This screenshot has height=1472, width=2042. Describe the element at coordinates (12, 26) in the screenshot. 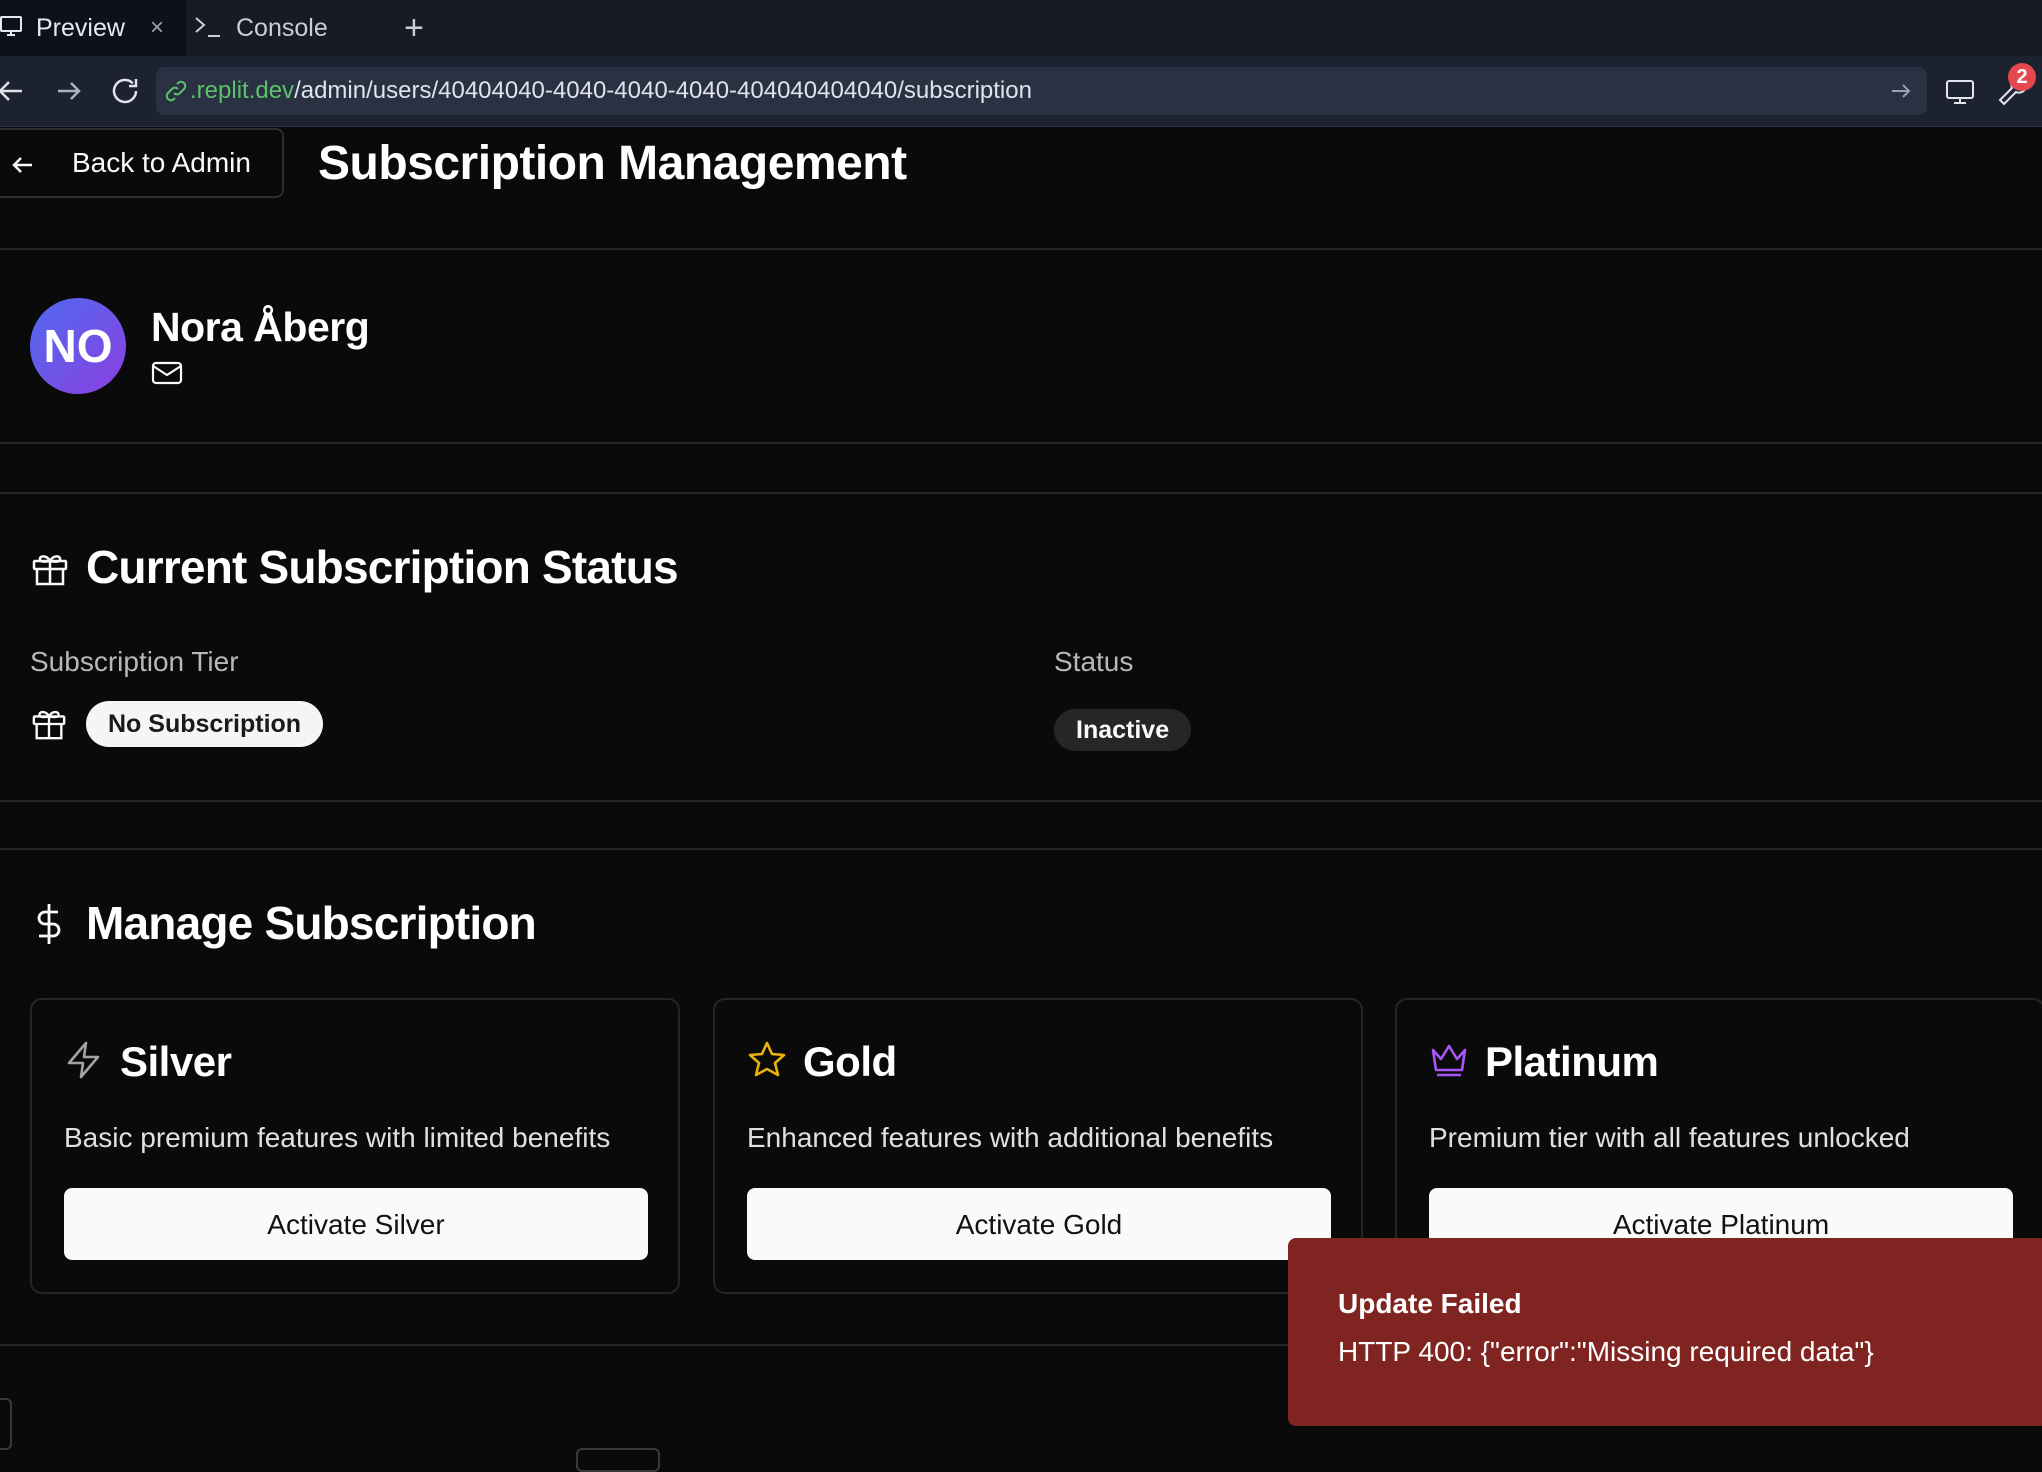

I see `monitor-icon` at that location.